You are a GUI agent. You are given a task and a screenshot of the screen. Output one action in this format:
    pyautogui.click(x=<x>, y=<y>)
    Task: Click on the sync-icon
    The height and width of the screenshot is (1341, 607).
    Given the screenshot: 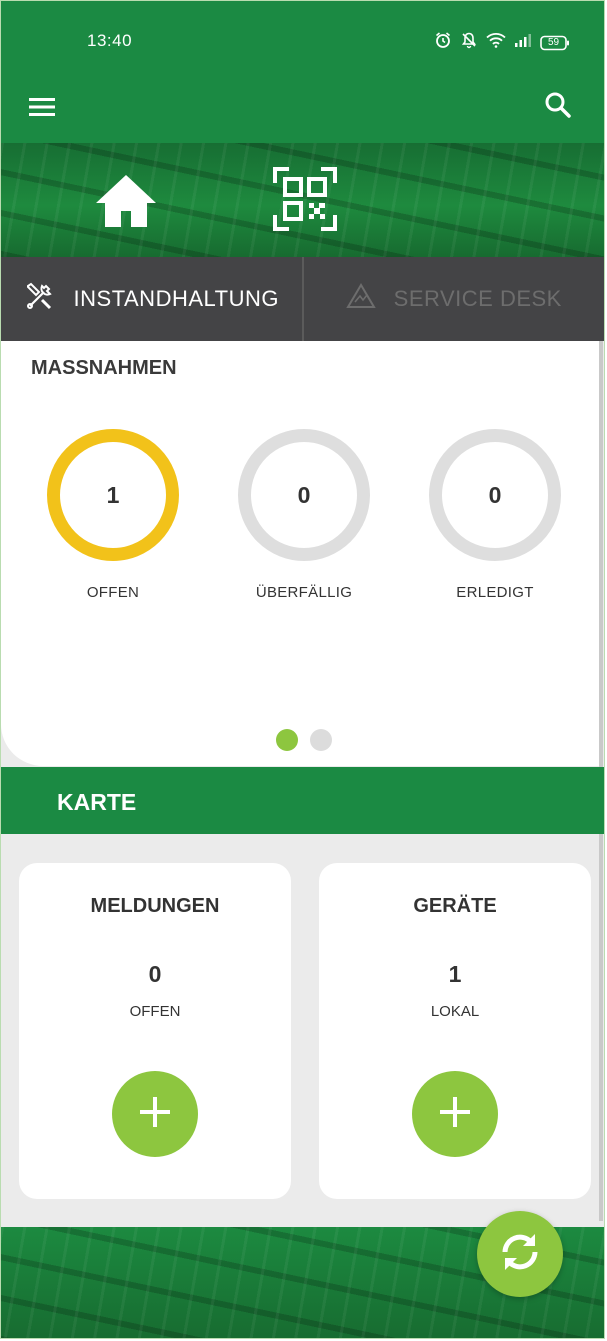 What is the action you would take?
    pyautogui.click(x=520, y=1254)
    